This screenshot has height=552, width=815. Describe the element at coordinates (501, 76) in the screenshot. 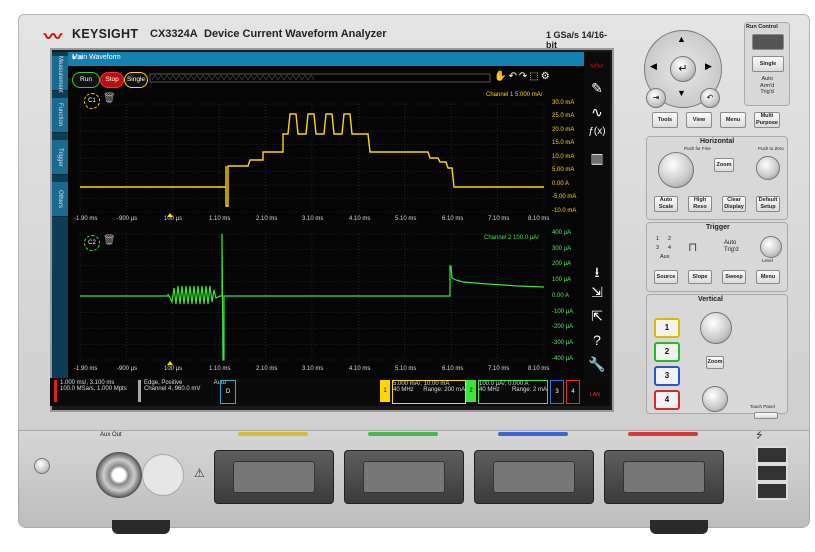

I see `pan-hand-icon: ✋` at that location.